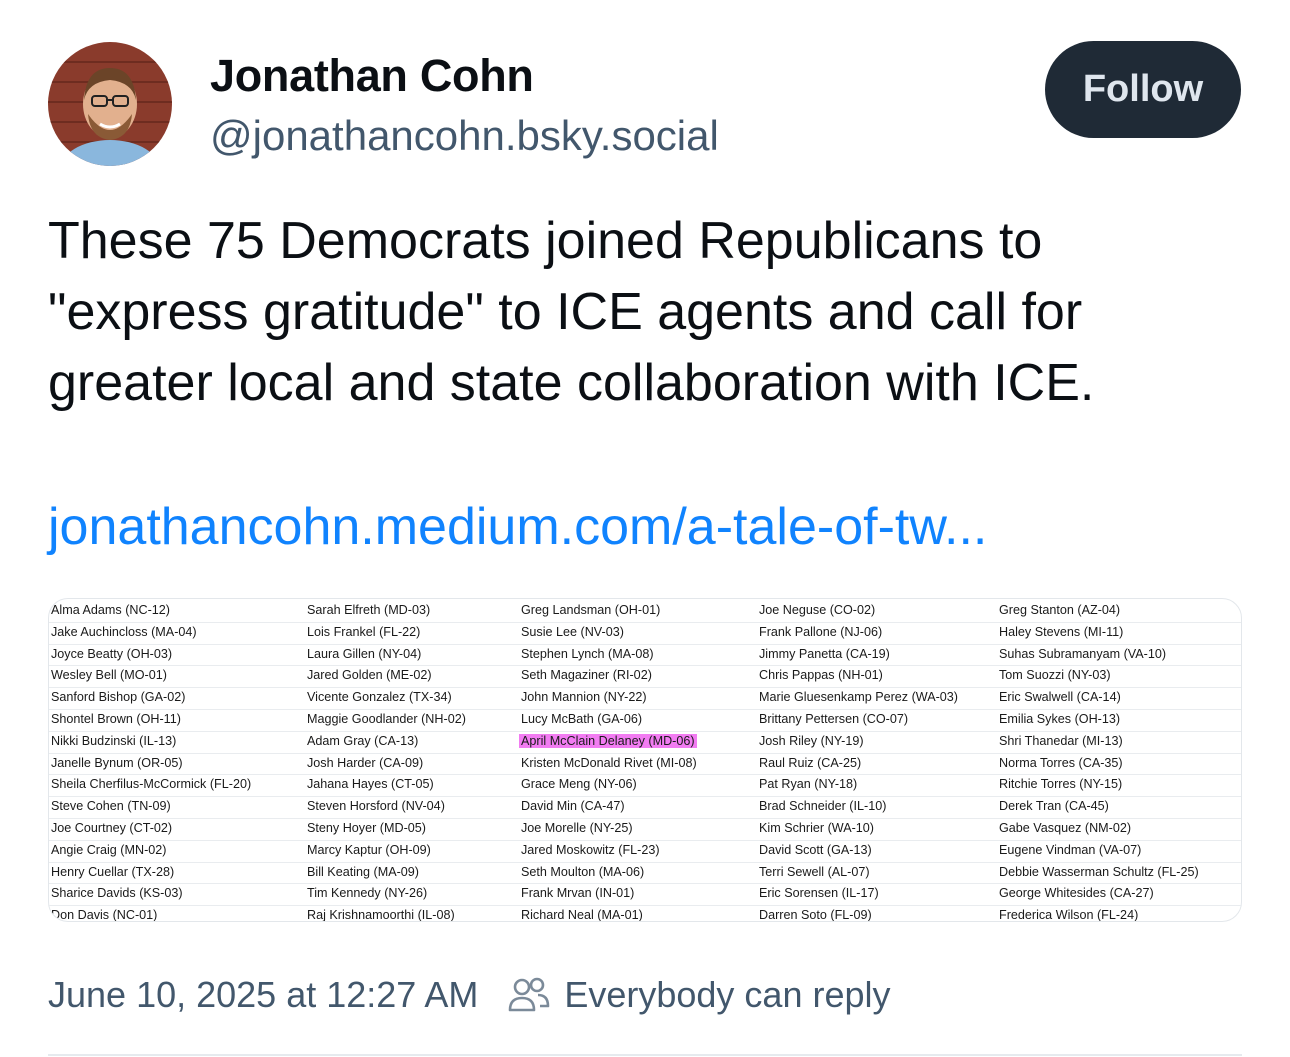 This screenshot has width=1290, height=1057. I want to click on table-cell: Raj Krishnamoorthi (IL-08), so click(381, 915).